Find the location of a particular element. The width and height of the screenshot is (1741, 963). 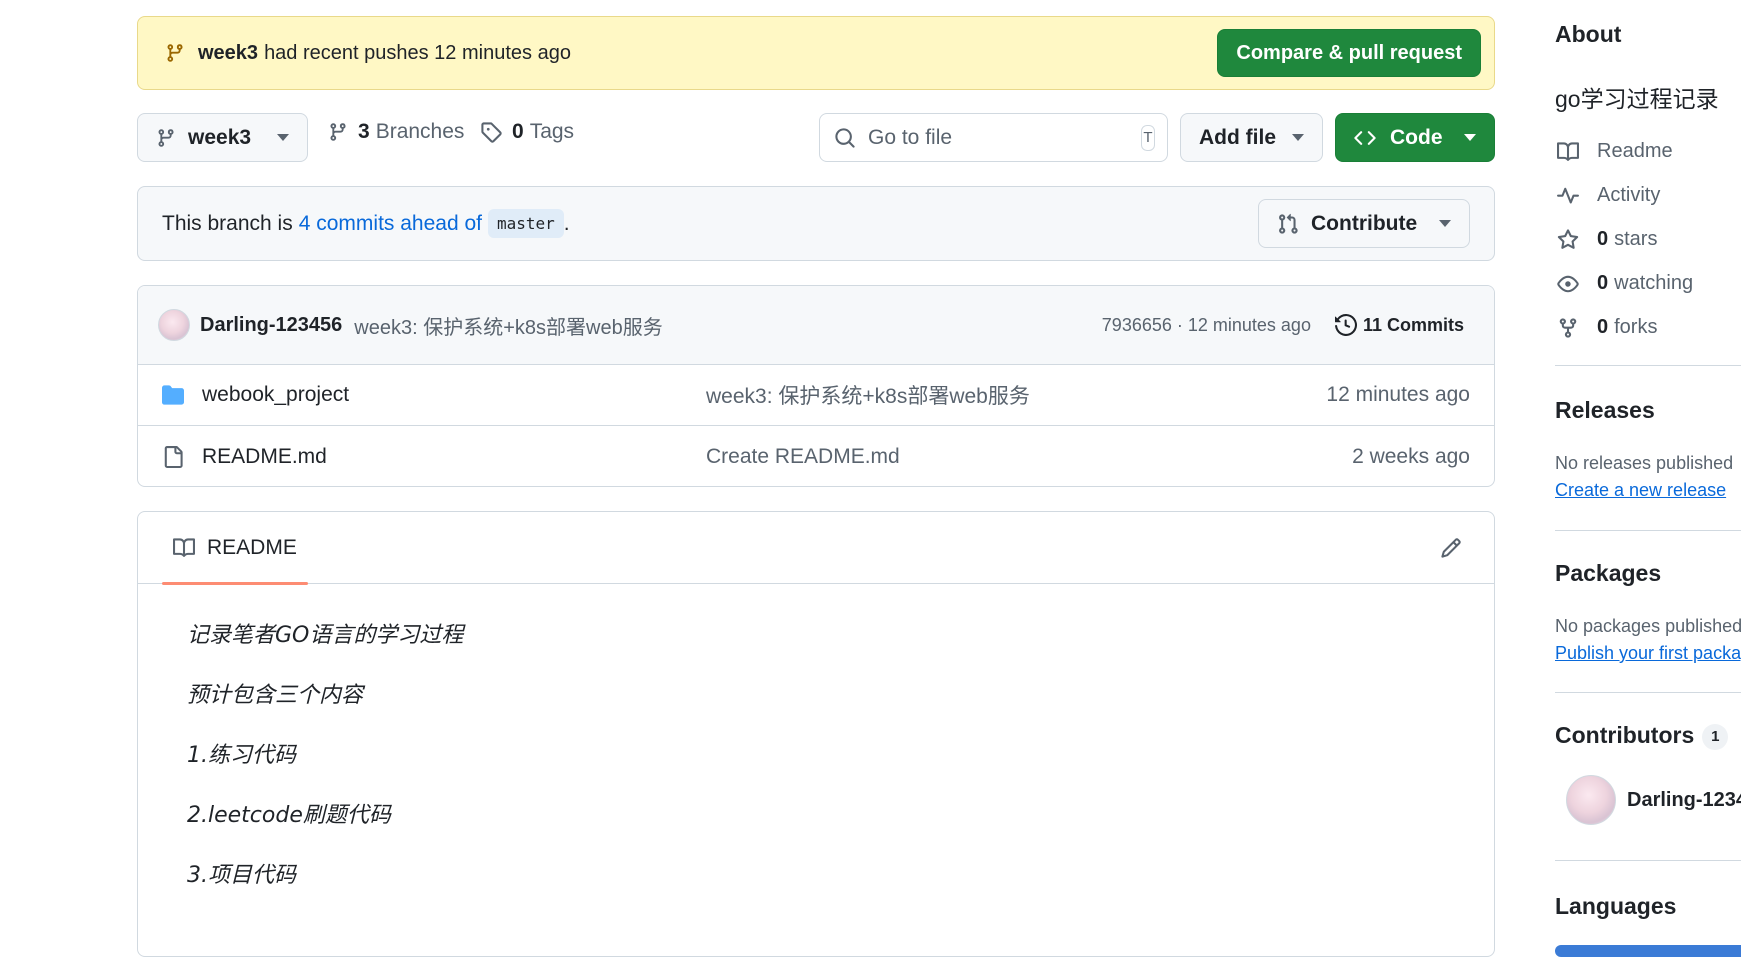

contribute-button: Contribute is located at coordinates (1364, 223).